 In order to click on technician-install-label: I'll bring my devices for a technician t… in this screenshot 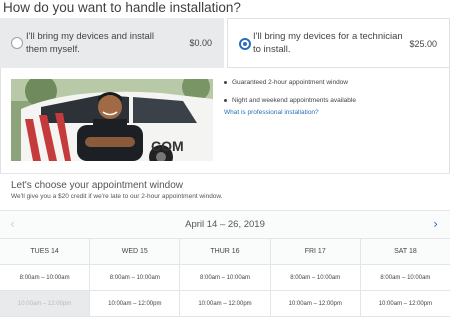, I will do `click(328, 43)`.